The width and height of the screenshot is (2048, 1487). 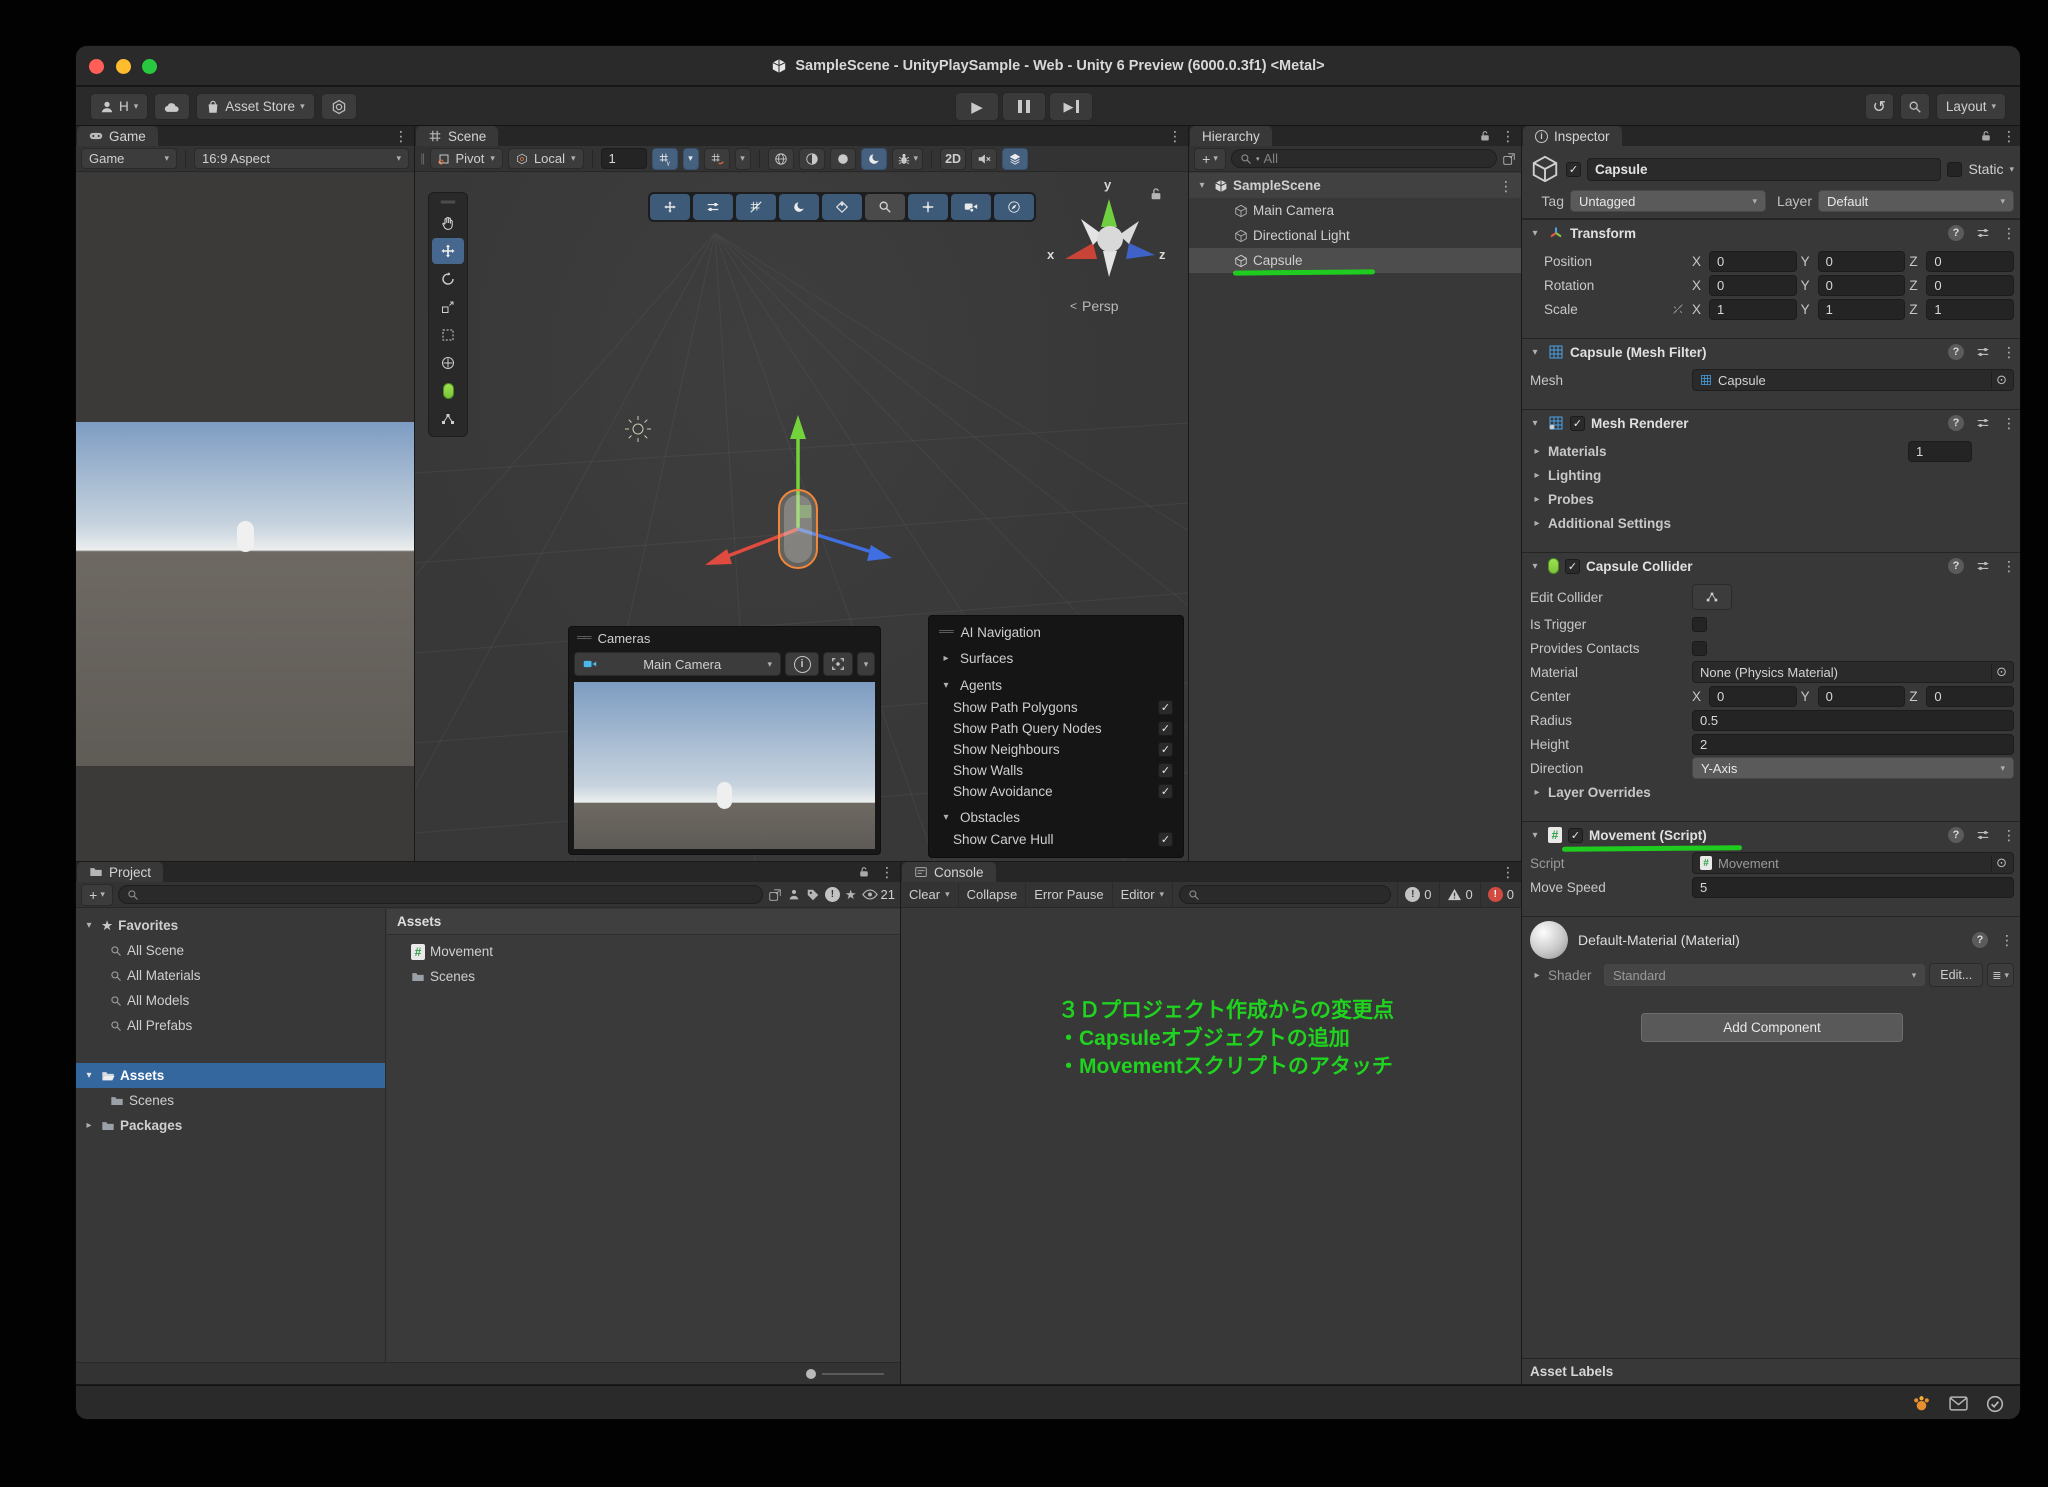 What do you see at coordinates (1861, 696) in the screenshot?
I see `center-y-field: 0` at bounding box center [1861, 696].